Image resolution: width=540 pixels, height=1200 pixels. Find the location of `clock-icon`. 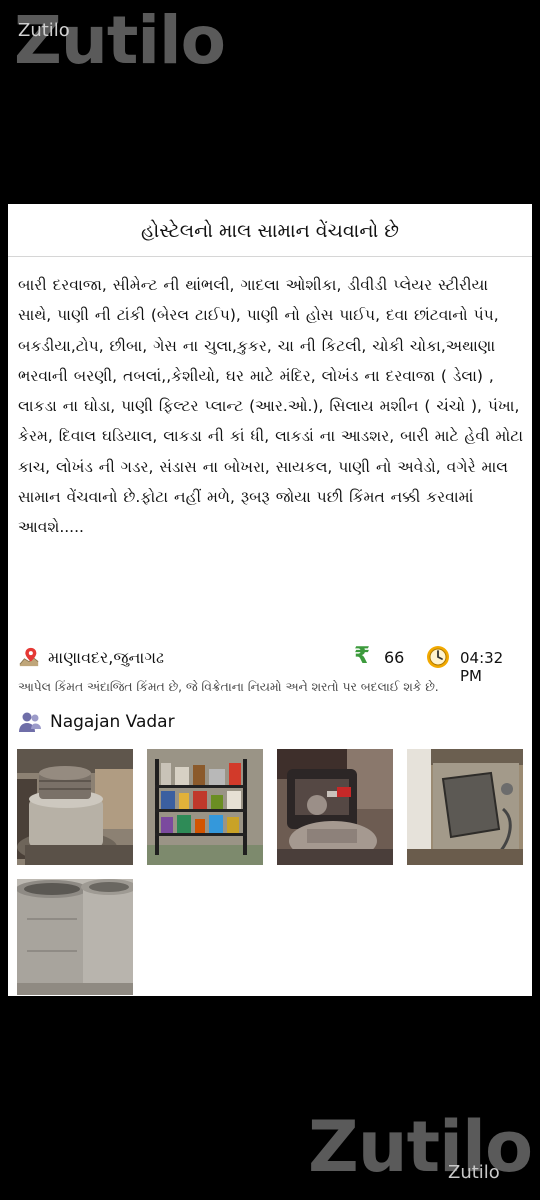

clock-icon is located at coordinates (438, 657).